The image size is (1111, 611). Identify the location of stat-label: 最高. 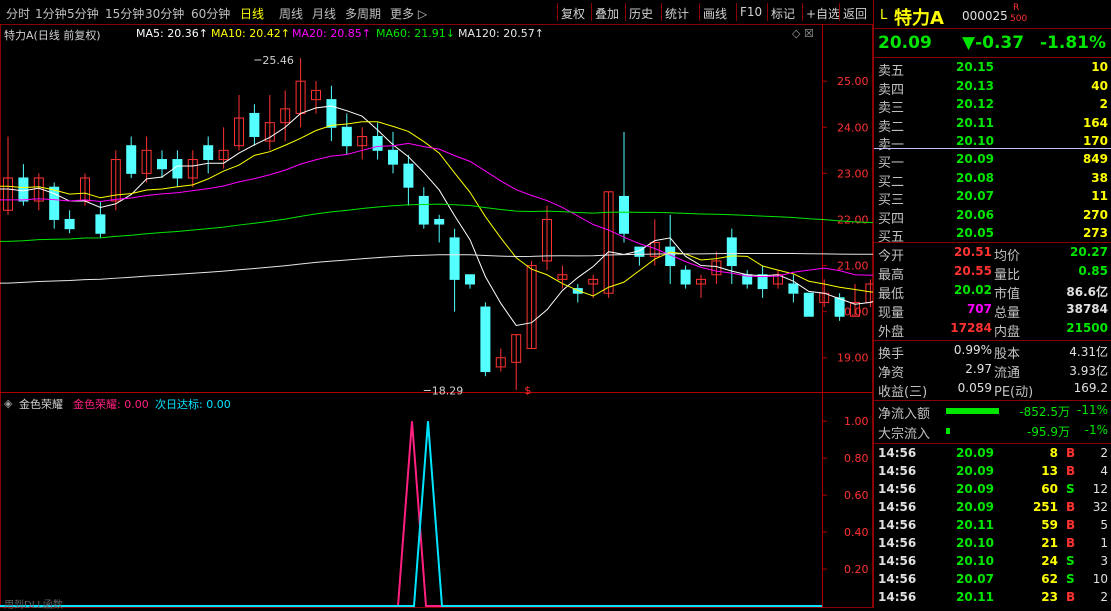
(891, 275).